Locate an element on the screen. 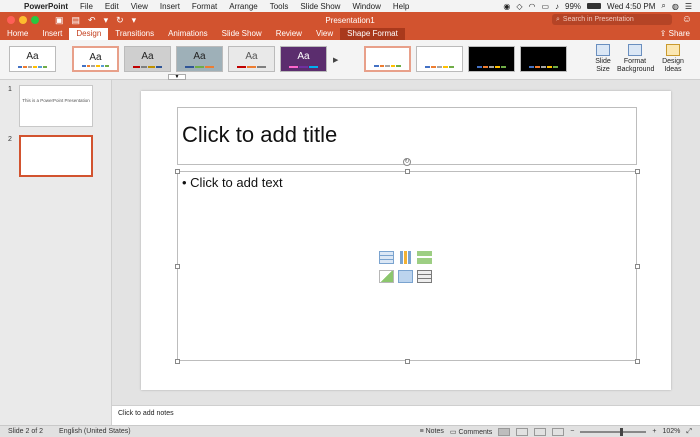 The width and height of the screenshot is (700, 437). rotate-handle-icon: ↻ is located at coordinates (407, 162).